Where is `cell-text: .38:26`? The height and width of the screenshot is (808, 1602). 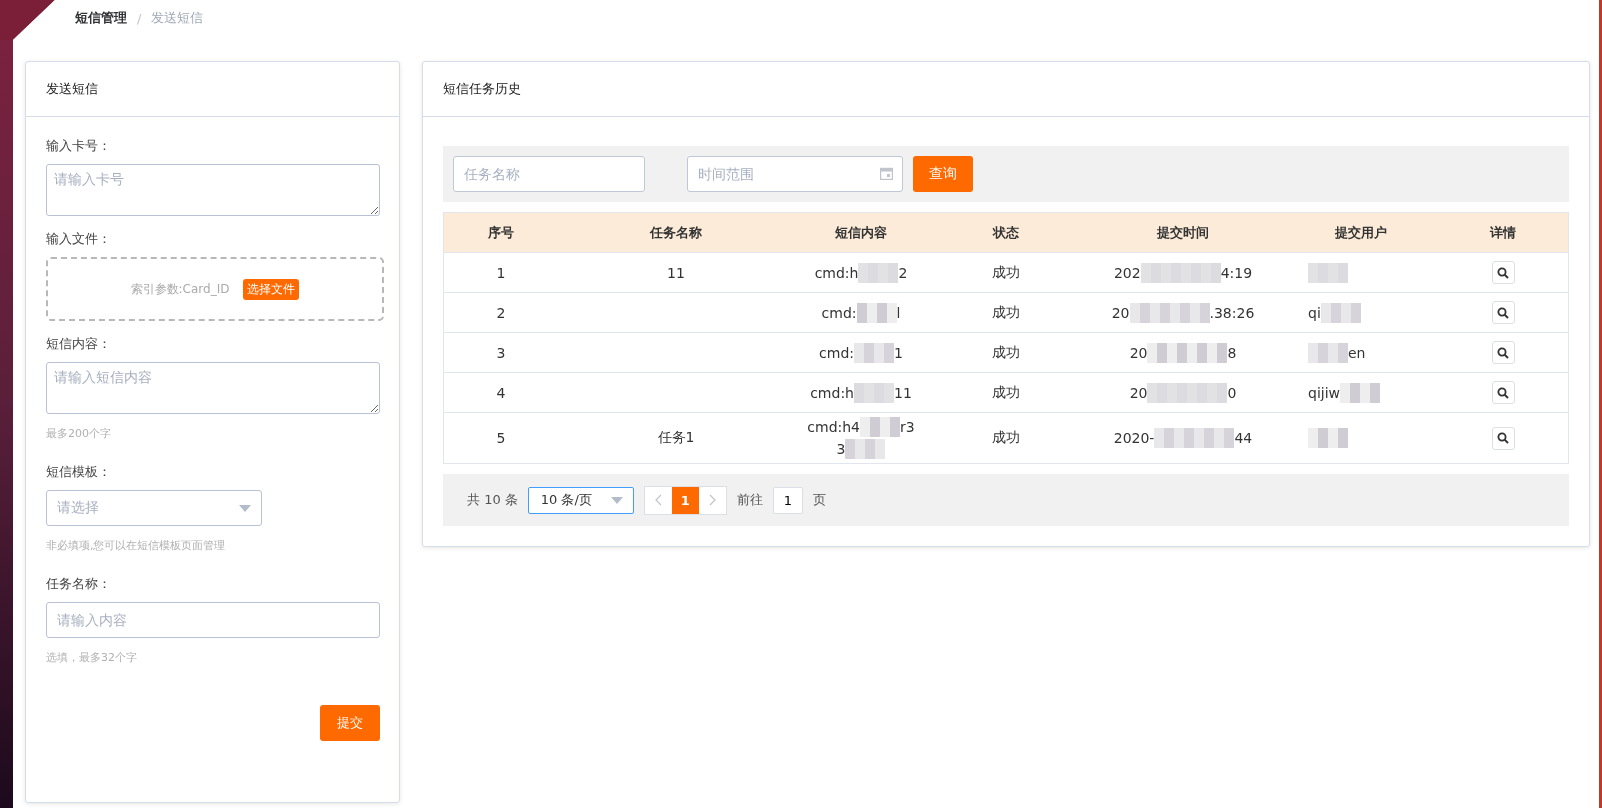 cell-text: .38:26 is located at coordinates (1232, 313).